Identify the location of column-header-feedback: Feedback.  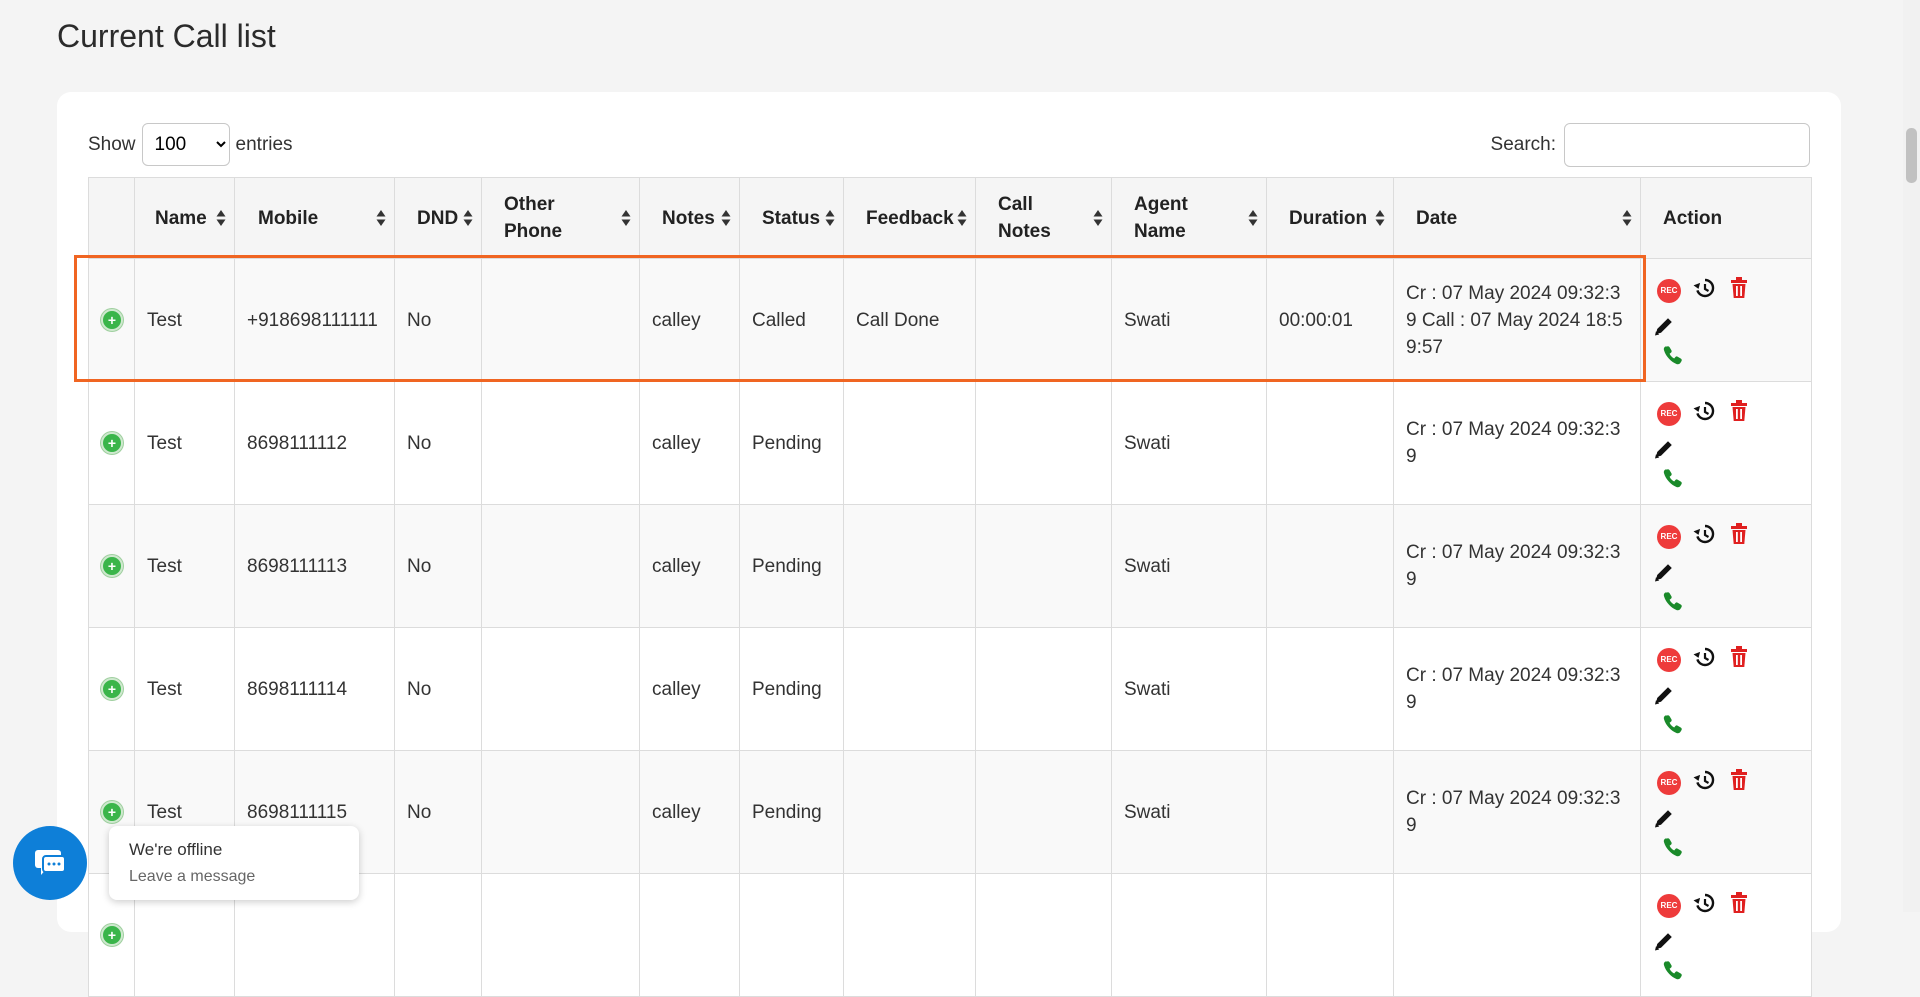
(909, 218).